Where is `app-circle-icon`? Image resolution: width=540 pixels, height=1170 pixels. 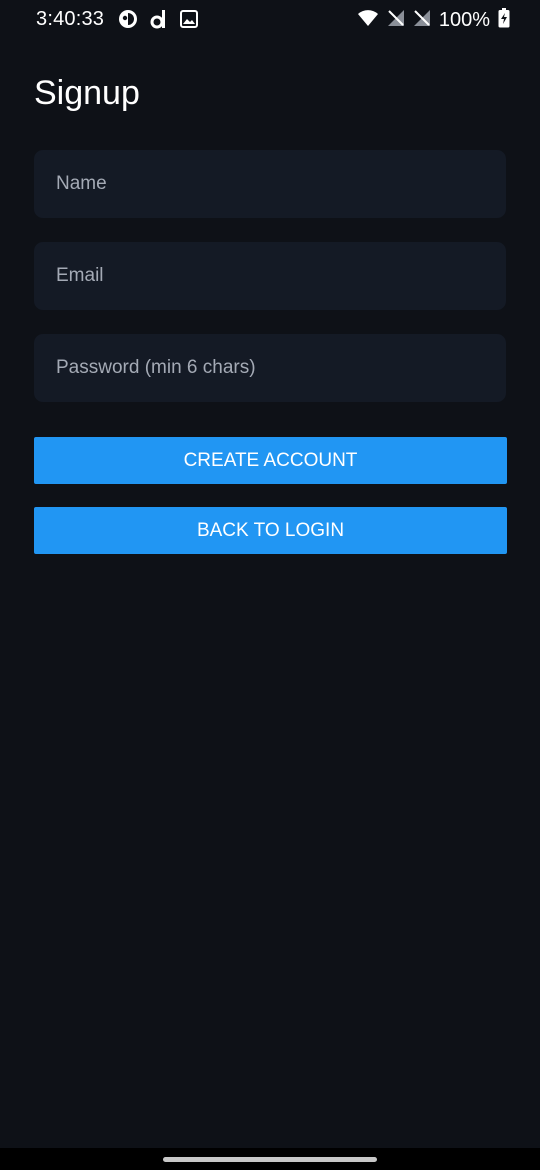
app-circle-icon is located at coordinates (128, 21).